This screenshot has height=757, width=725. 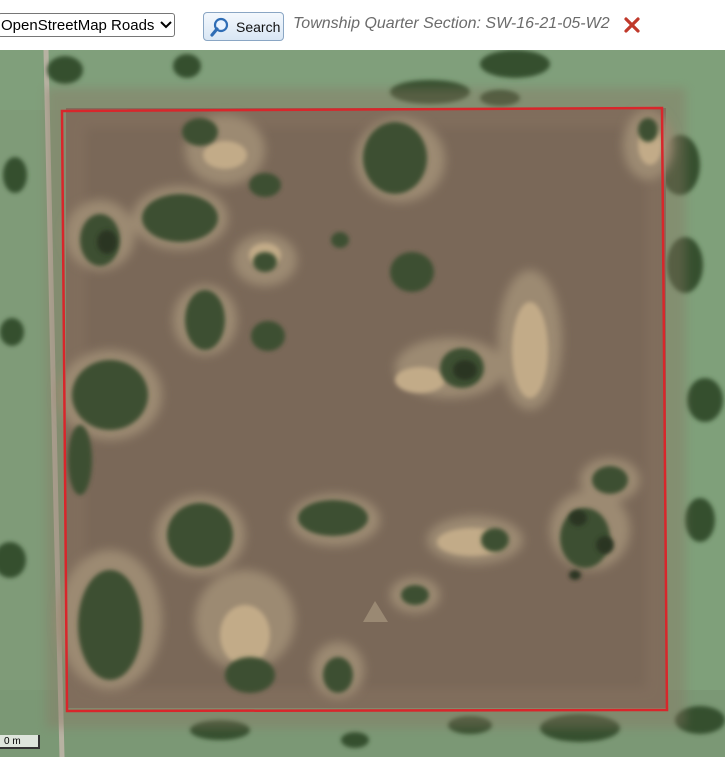 I want to click on chevron-down-icon, so click(x=166, y=25).